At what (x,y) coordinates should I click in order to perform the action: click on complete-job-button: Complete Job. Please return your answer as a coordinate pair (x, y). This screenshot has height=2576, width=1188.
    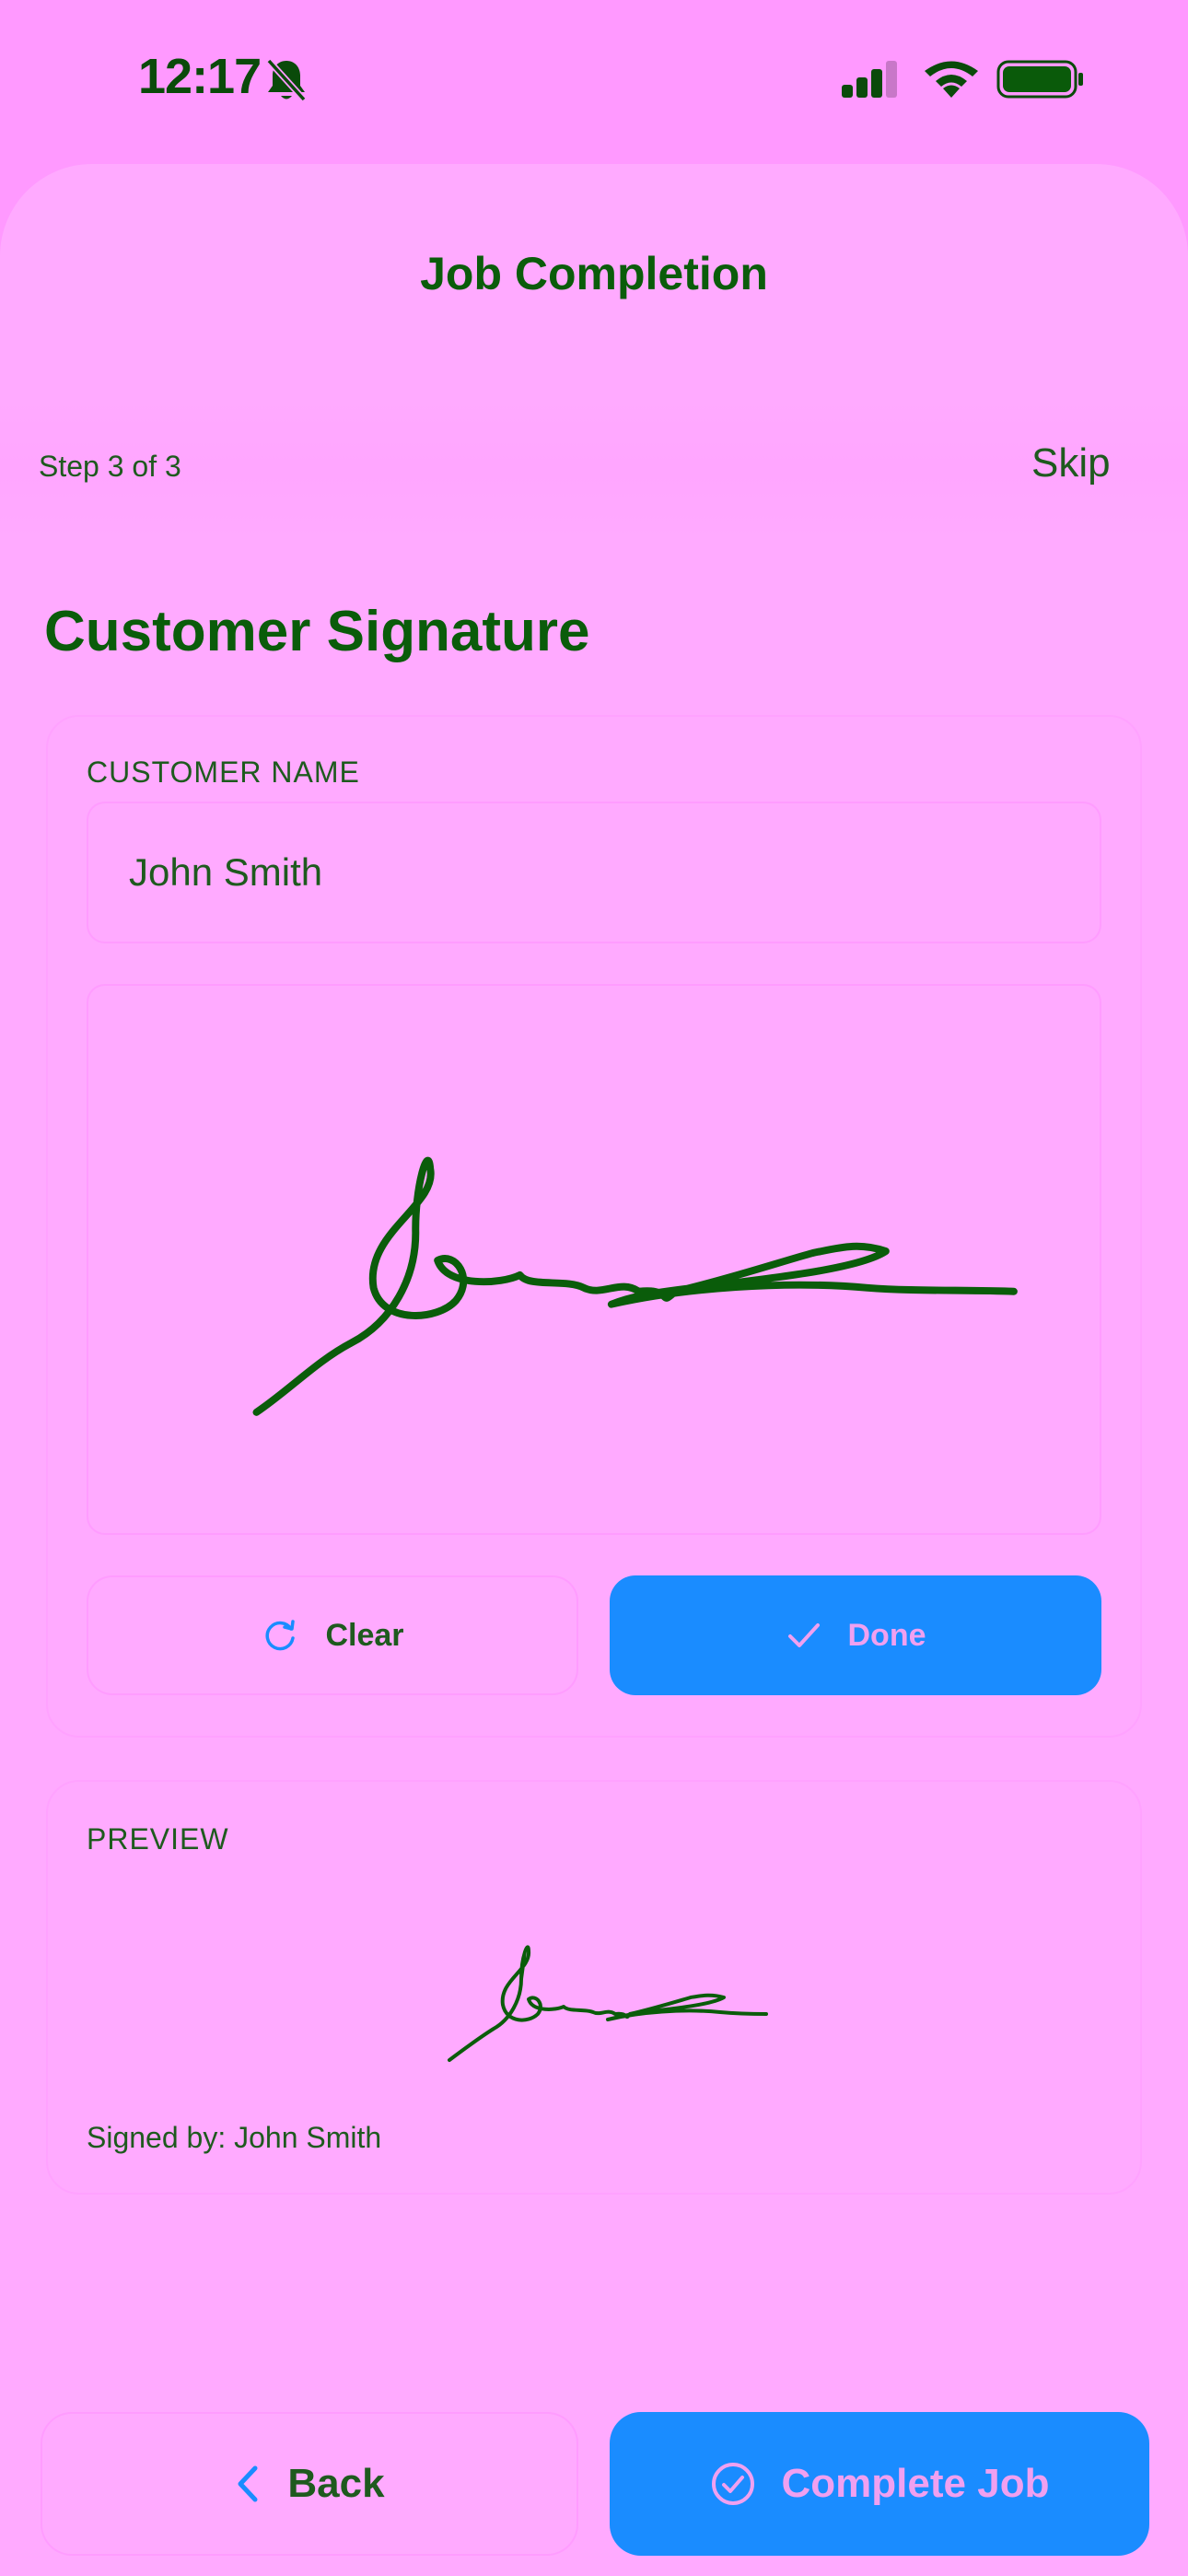
    Looking at the image, I should click on (879, 2484).